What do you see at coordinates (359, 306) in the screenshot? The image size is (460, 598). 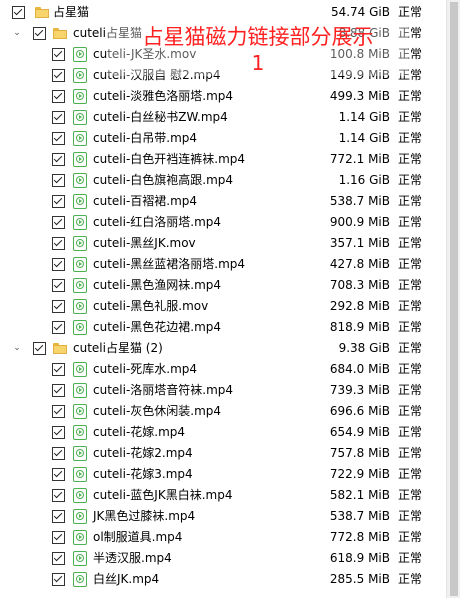 I see `file-size: 292.8 MiB` at bounding box center [359, 306].